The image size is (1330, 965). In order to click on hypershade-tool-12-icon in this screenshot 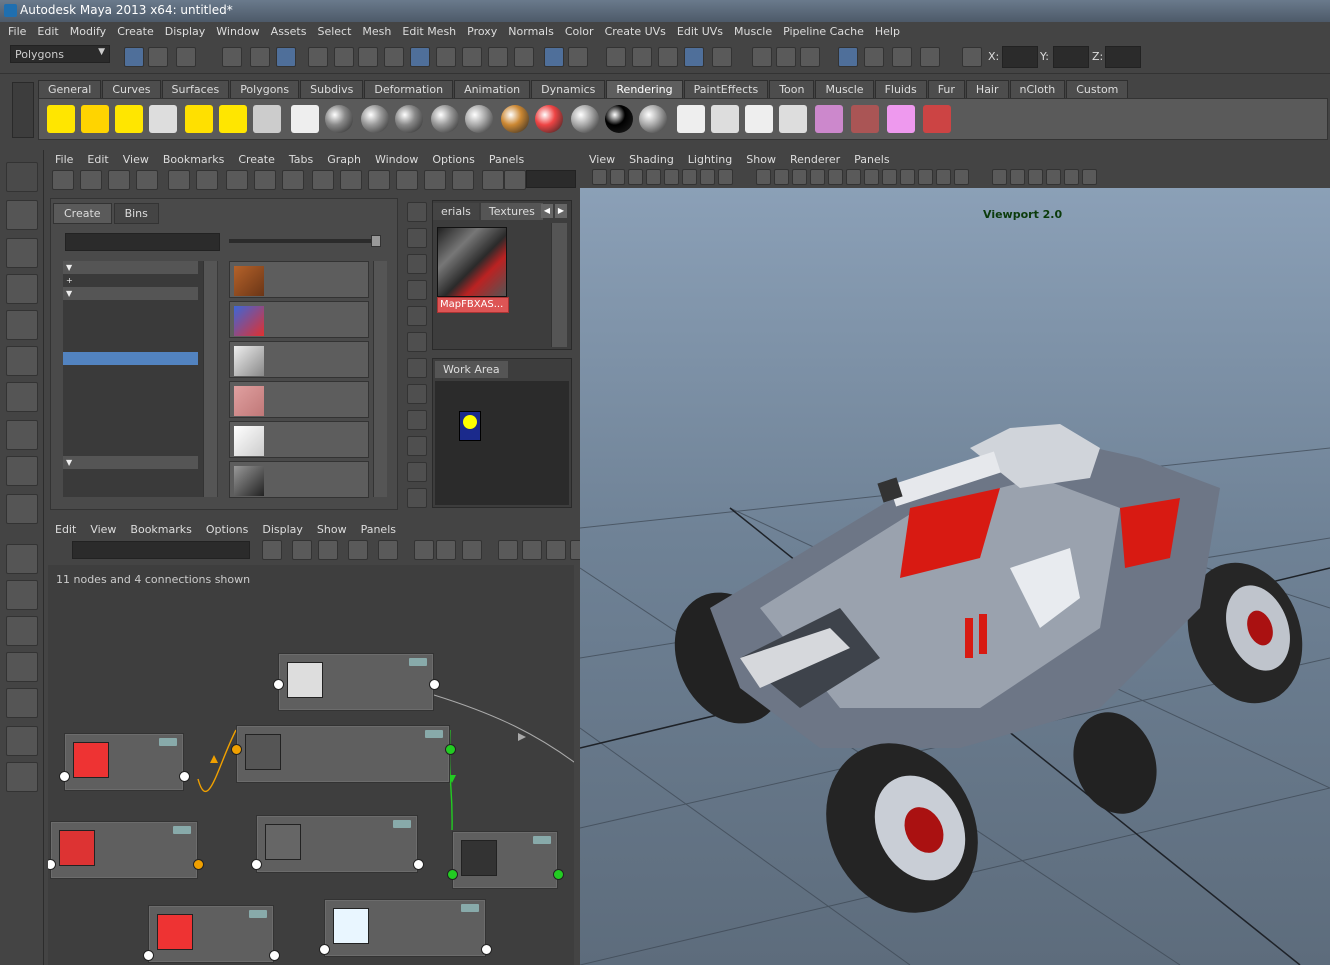, I will do `click(379, 180)`.